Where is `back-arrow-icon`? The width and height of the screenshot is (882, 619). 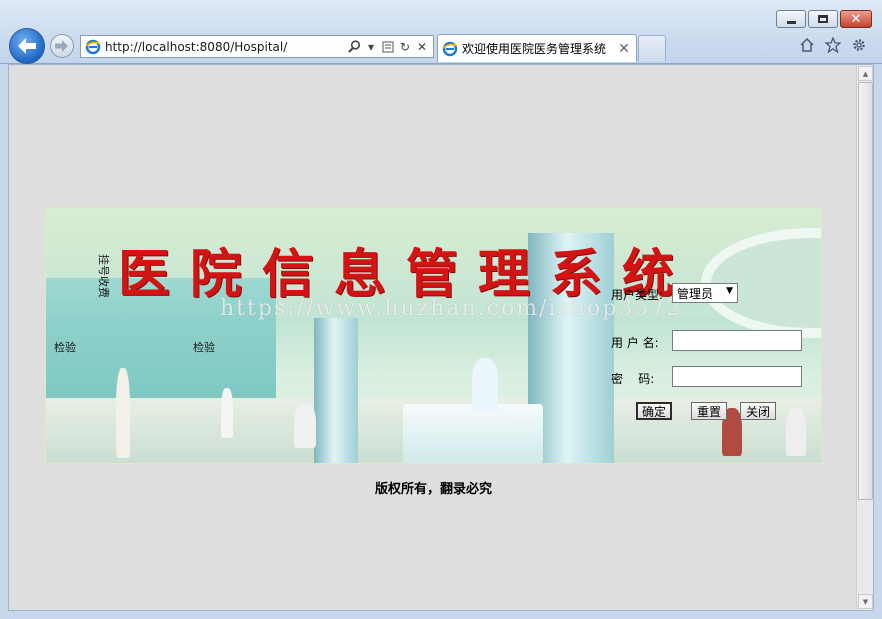 back-arrow-icon is located at coordinates (27, 46).